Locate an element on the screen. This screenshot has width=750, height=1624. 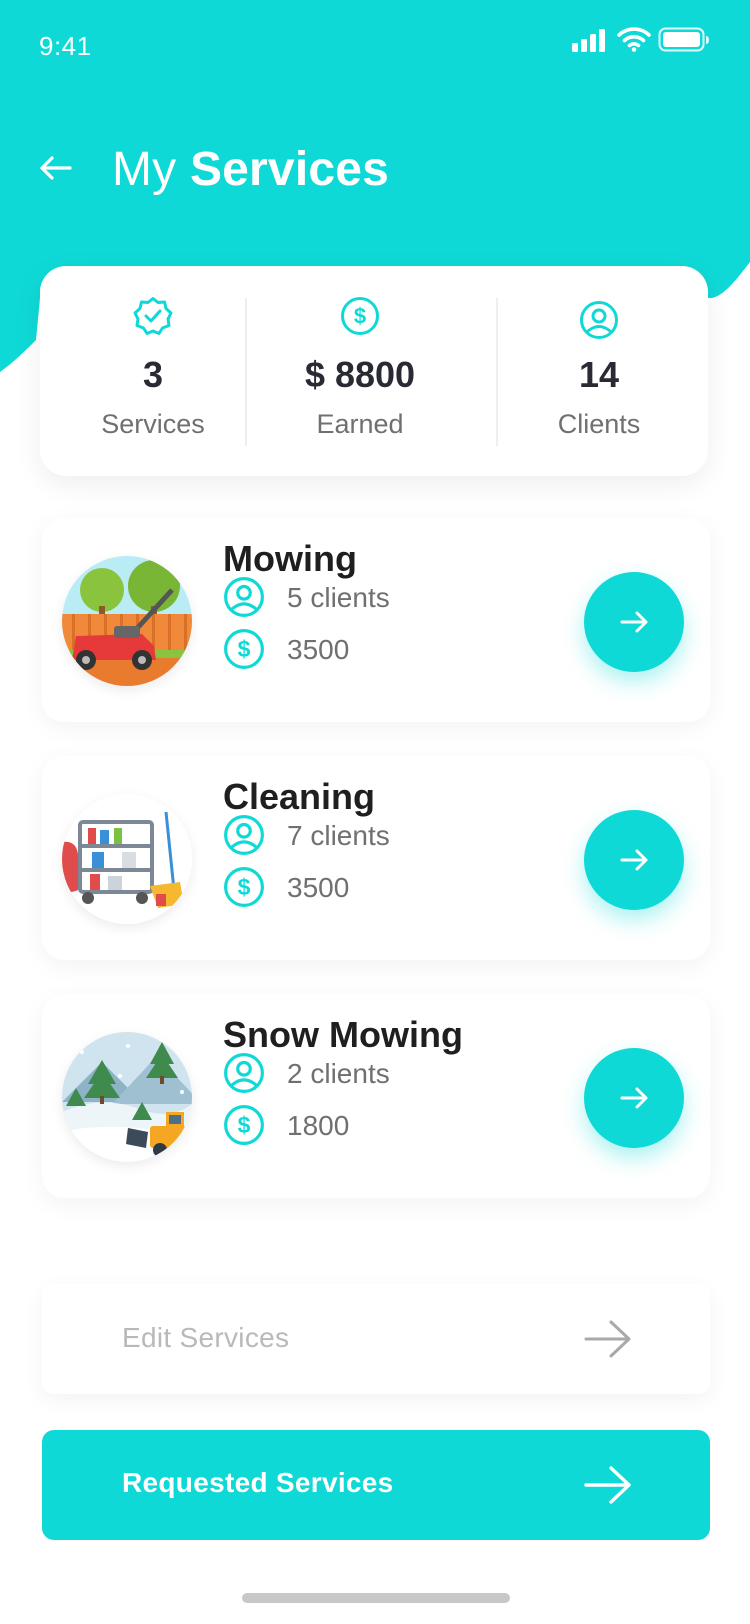
back-arrow-icon is located at coordinates (56, 168).